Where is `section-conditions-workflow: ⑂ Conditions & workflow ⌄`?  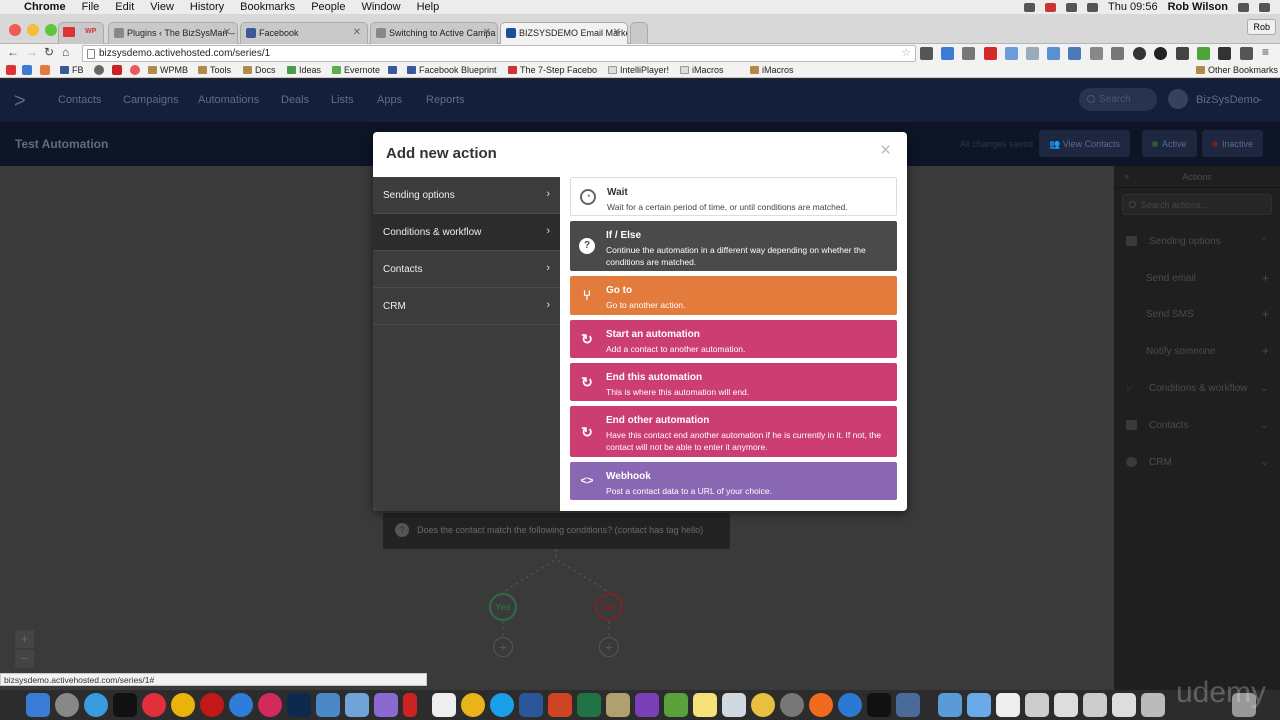 section-conditions-workflow: ⑂ Conditions & workflow ⌄ is located at coordinates (1197, 390).